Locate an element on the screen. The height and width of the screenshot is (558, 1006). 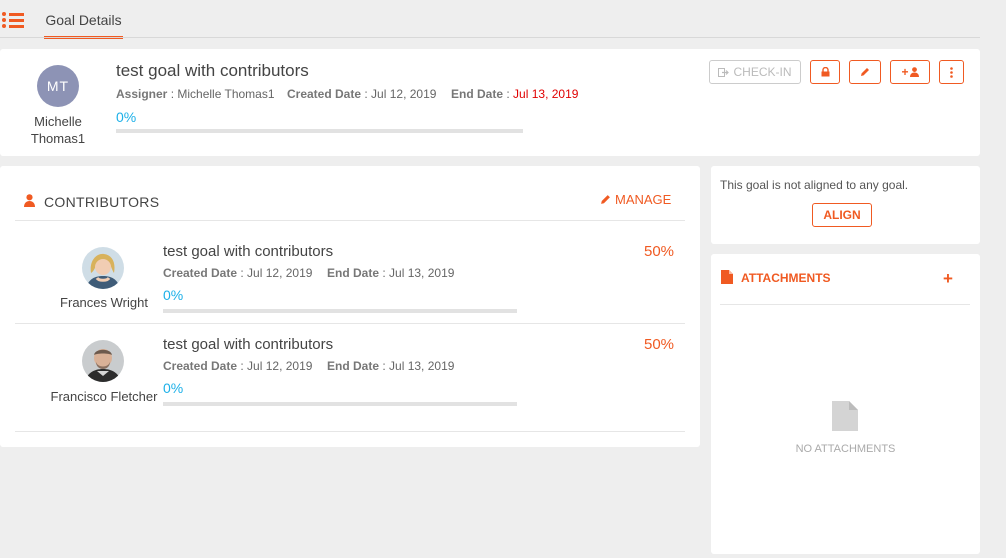
goal-title: test goal with contributors is located at coordinates (212, 70).